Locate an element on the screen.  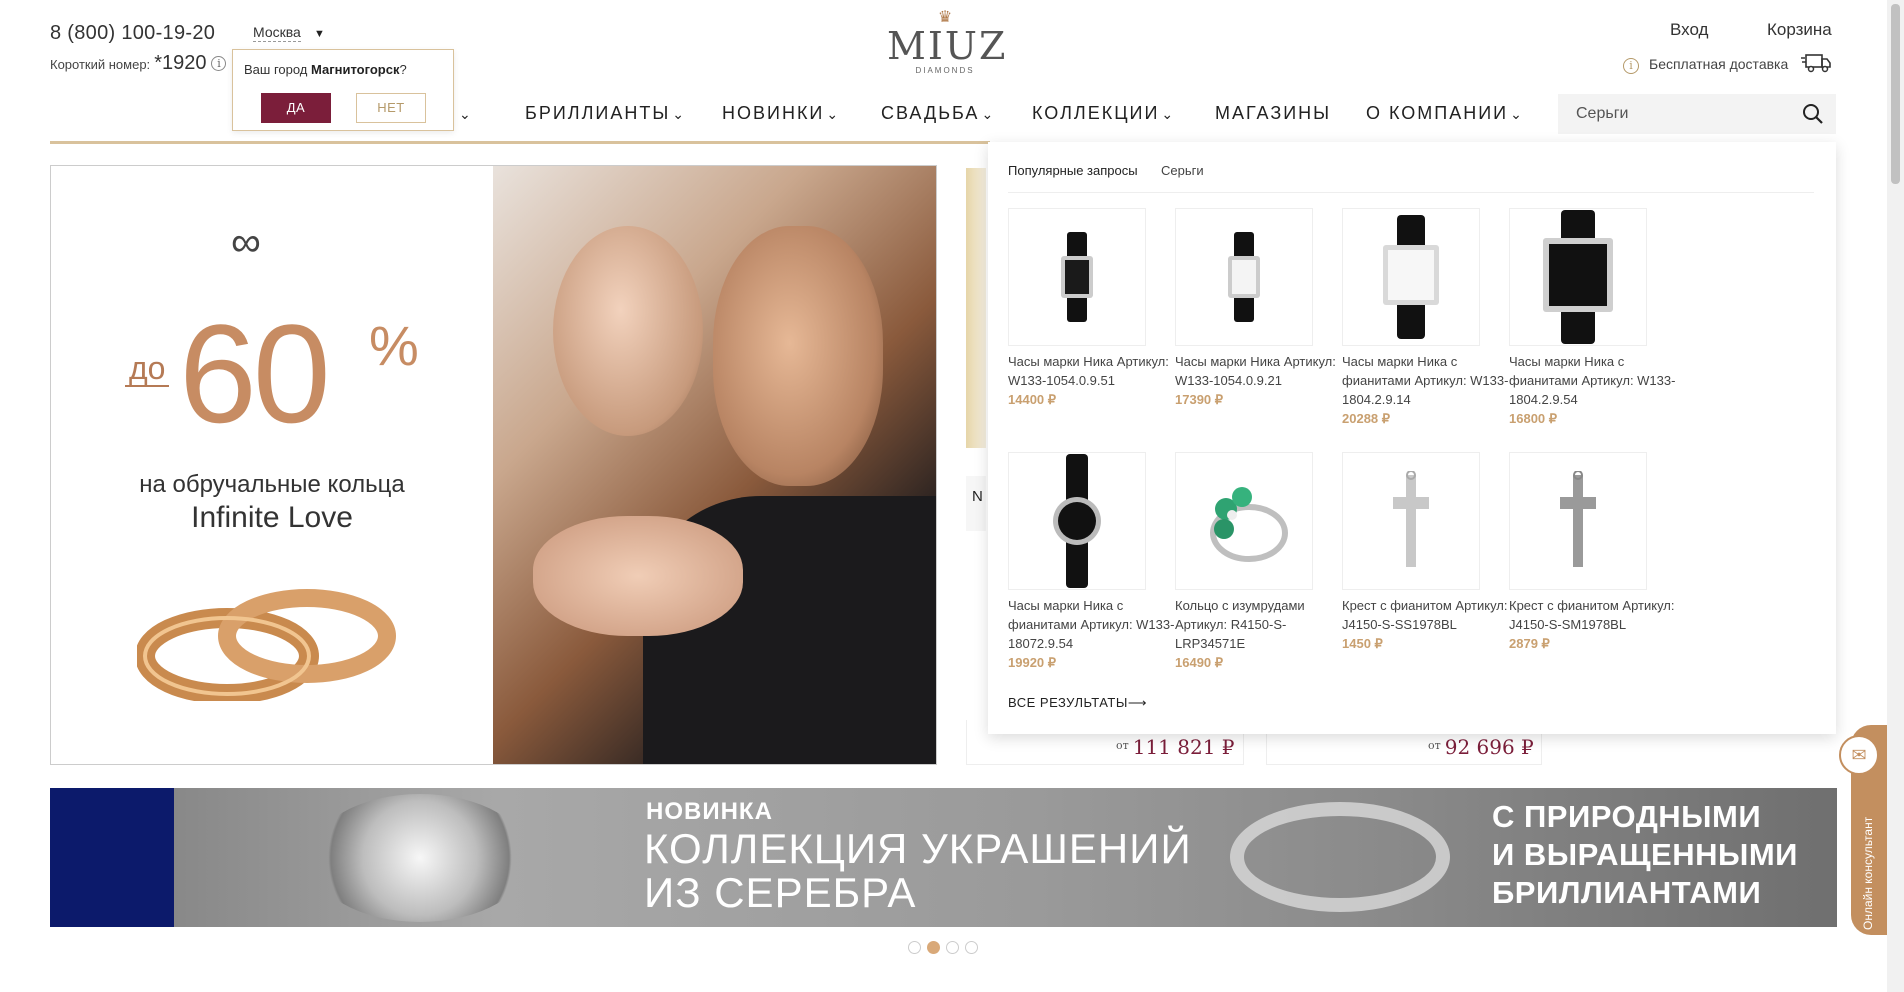
nav-item-diamonds: БРИЛЛИАНТЫ ⌄ is located at coordinates (605, 113).